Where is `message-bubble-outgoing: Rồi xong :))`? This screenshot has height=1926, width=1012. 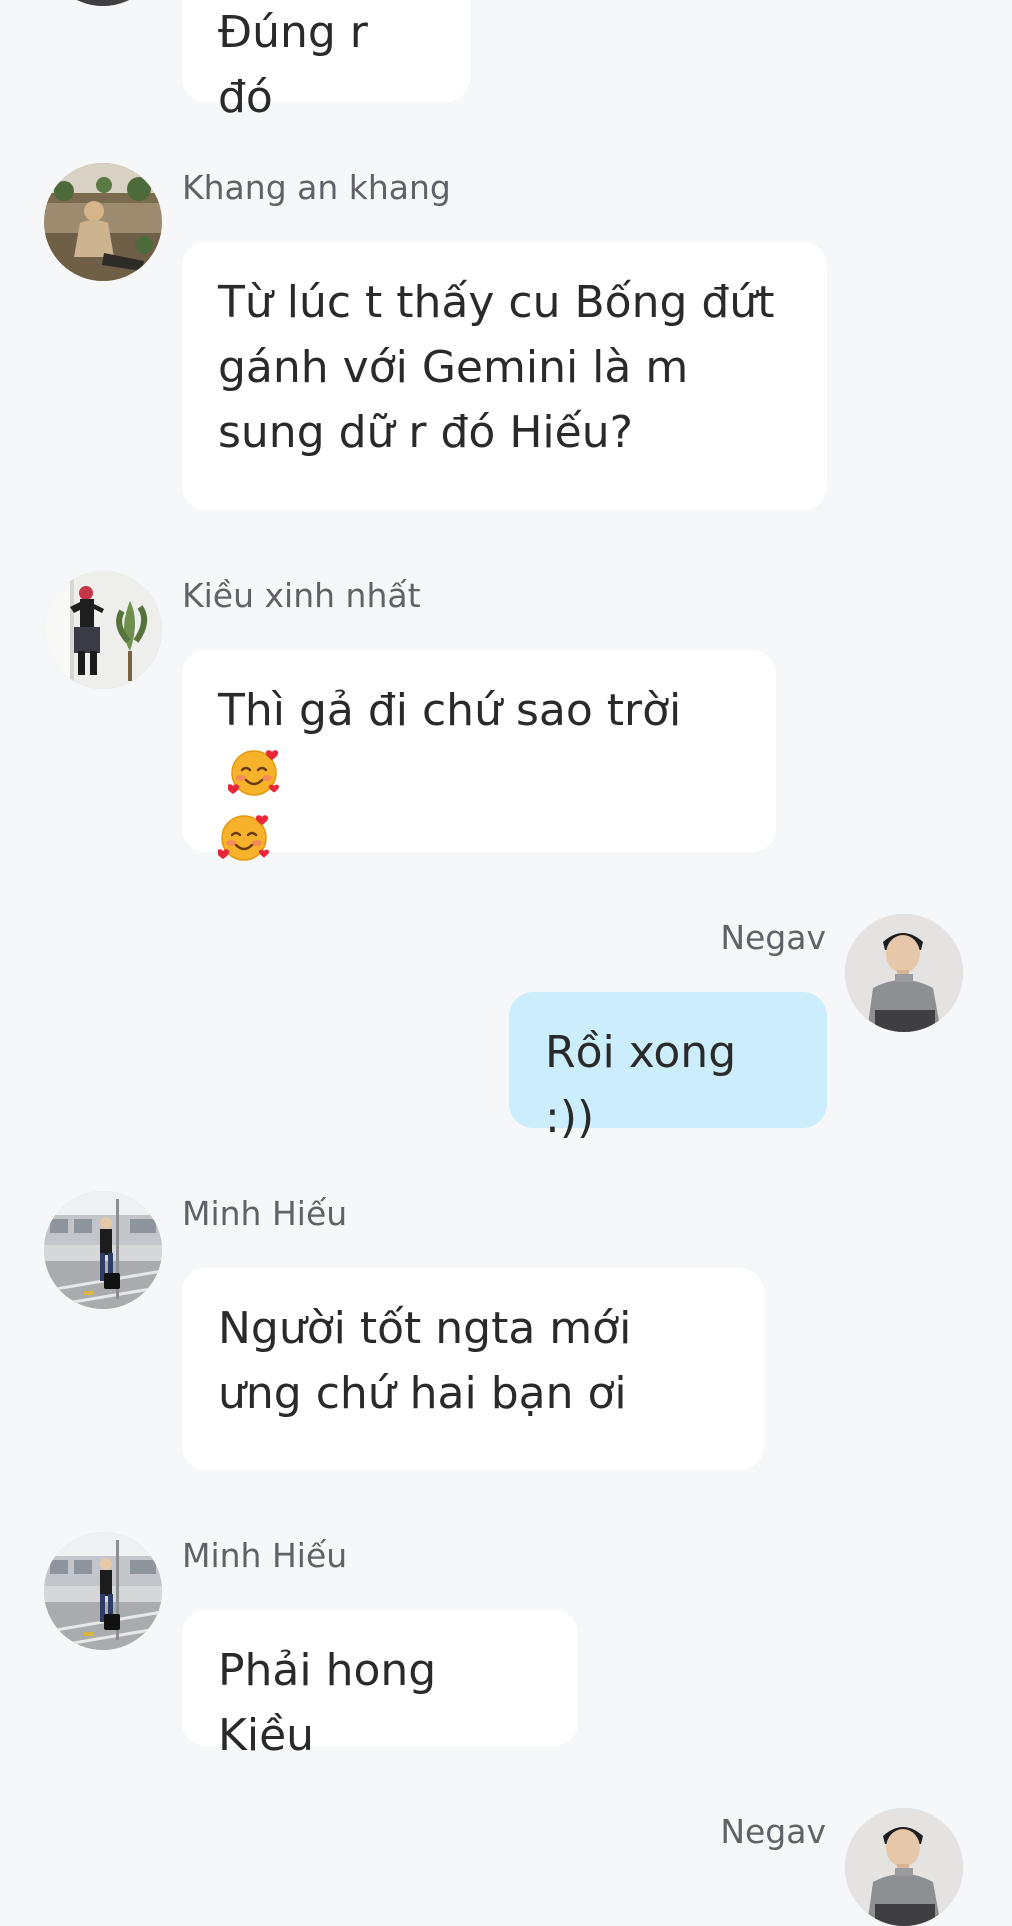
message-bubble-outgoing: Rồi xong :)) is located at coordinates (668, 1067).